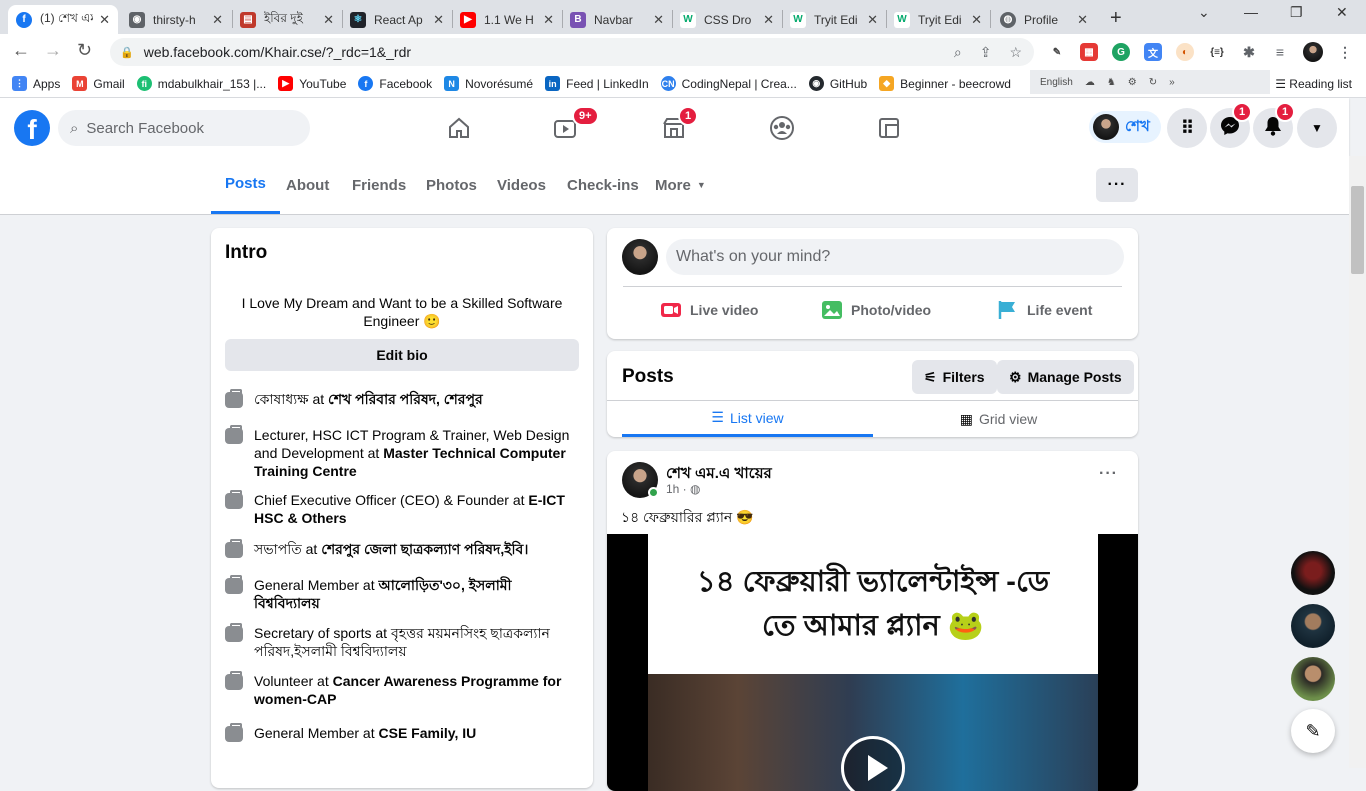 Image resolution: width=1366 pixels, height=791 pixels. Describe the element at coordinates (32, 128) in the screenshot. I see `facebook-logo-icon: f` at that location.